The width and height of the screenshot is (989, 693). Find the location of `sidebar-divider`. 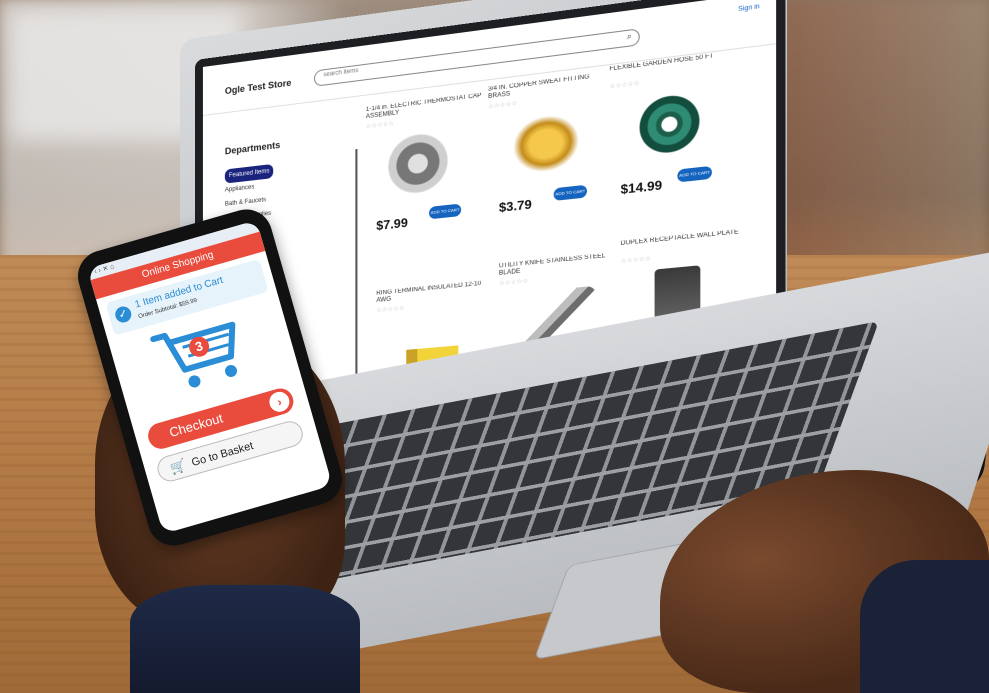

sidebar-divider is located at coordinates (356, 277).